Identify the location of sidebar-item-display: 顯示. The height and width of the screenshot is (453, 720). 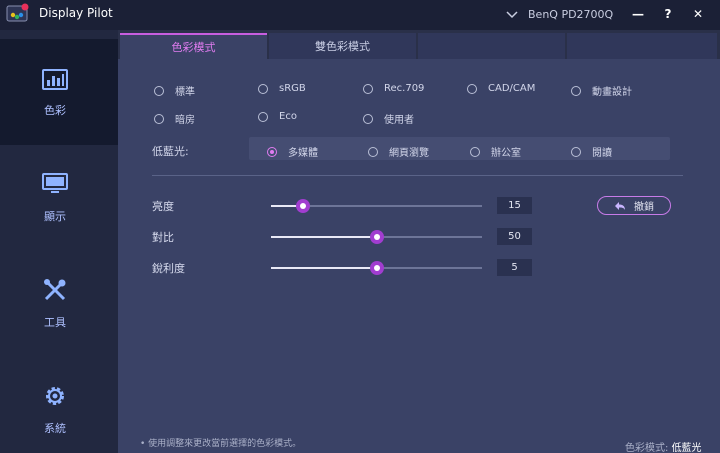
(59, 198).